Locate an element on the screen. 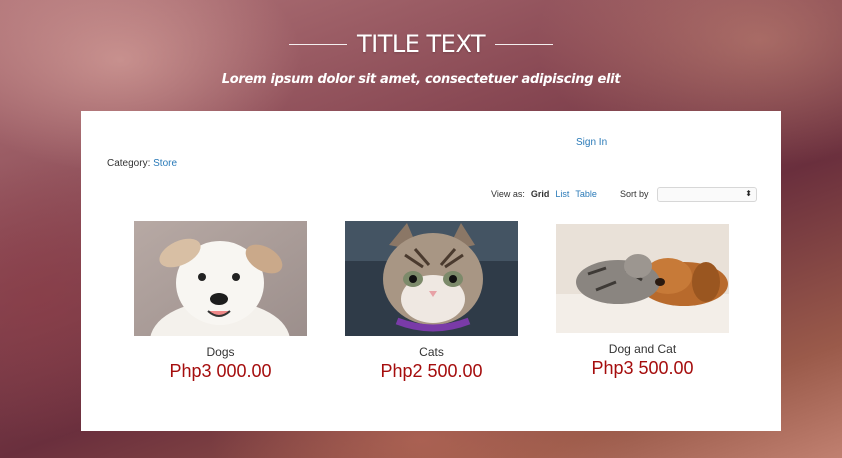 The height and width of the screenshot is (458, 842). category-line: Category: Store is located at coordinates (142, 163).